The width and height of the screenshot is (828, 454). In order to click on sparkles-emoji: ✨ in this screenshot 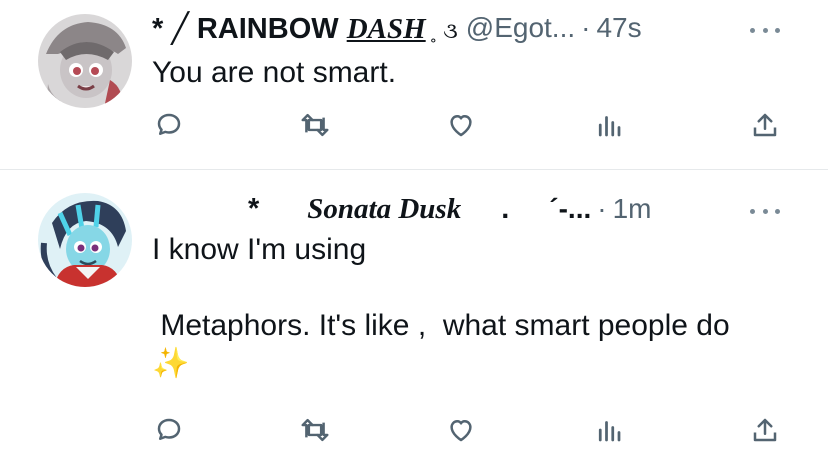, I will do `click(171, 363)`.